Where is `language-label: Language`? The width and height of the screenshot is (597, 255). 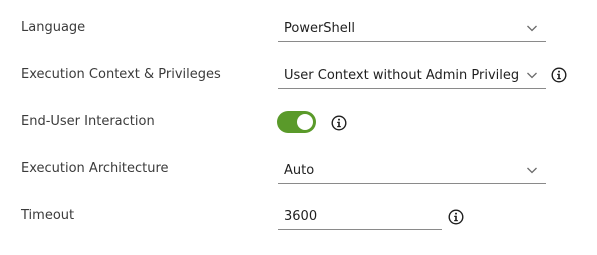 language-label: Language is located at coordinates (53, 27).